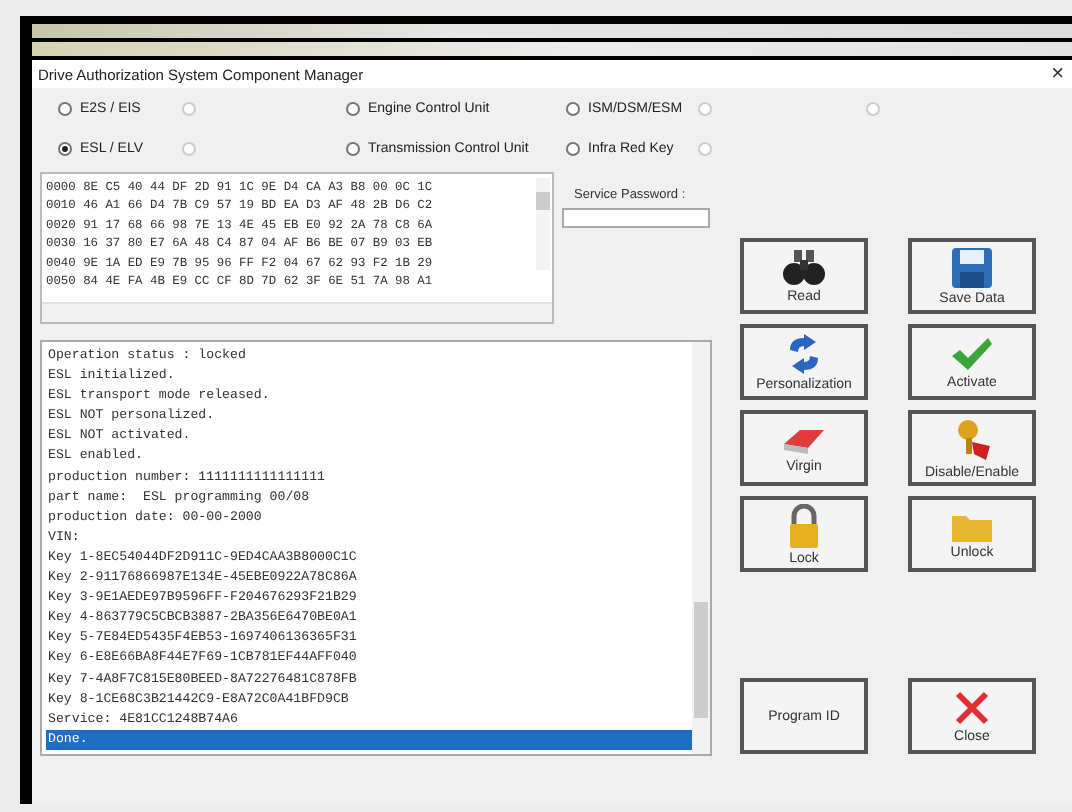  What do you see at coordinates (804, 353) in the screenshot?
I see `circular-arrows-icon` at bounding box center [804, 353].